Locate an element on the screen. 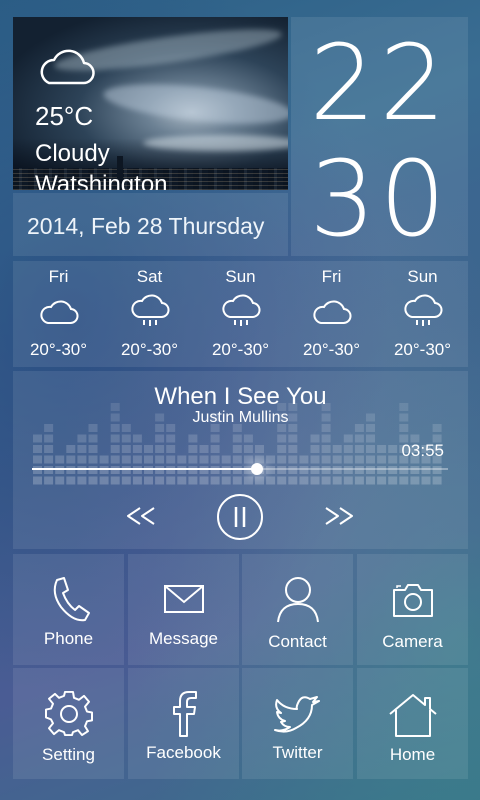 The image size is (480, 800). app-tile-twitter: Twitter is located at coordinates (297, 723).